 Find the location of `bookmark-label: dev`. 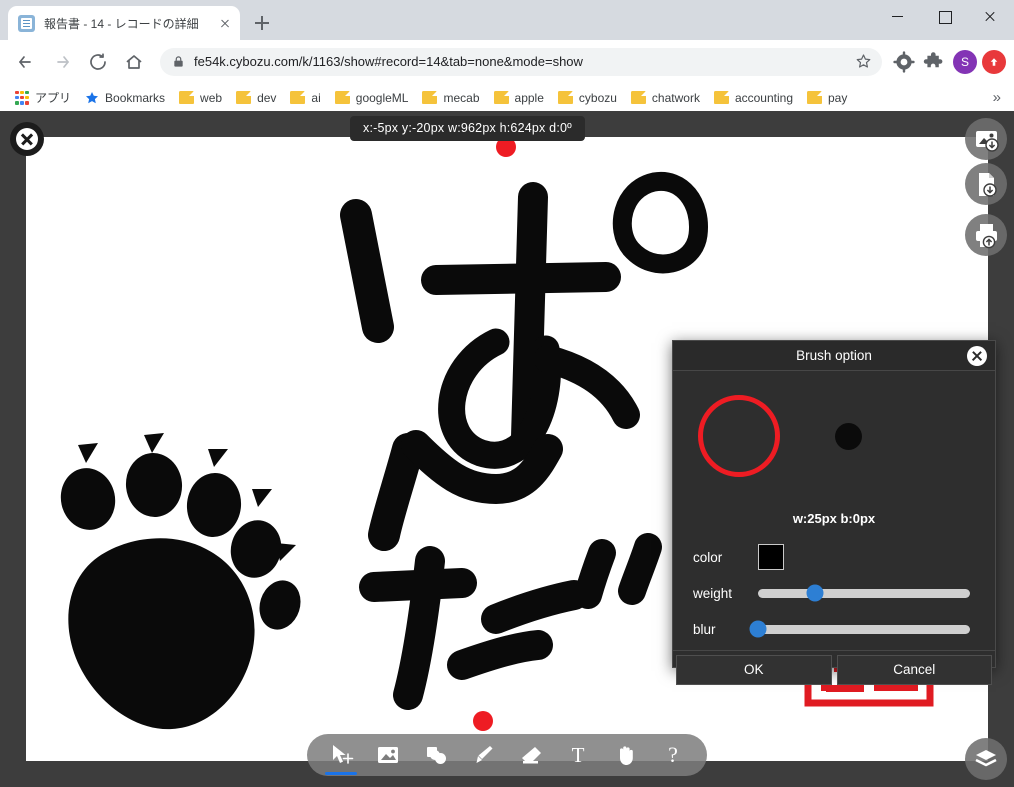

bookmark-label: dev is located at coordinates (267, 97).